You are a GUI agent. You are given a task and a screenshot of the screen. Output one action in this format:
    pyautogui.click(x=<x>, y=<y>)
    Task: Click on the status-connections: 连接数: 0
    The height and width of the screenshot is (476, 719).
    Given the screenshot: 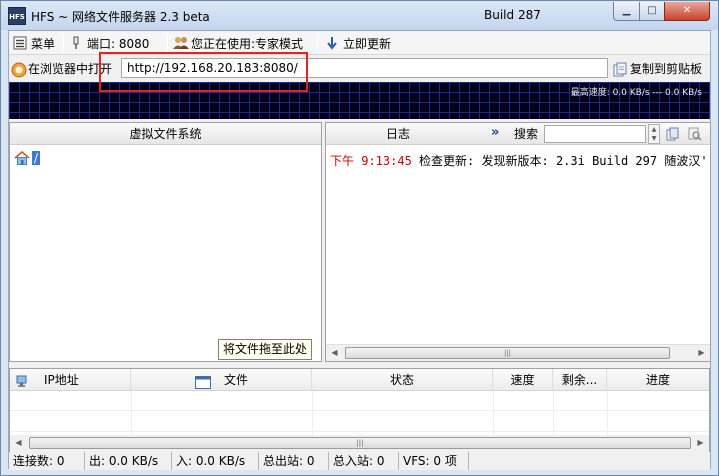 What is the action you would take?
    pyautogui.click(x=47, y=461)
    